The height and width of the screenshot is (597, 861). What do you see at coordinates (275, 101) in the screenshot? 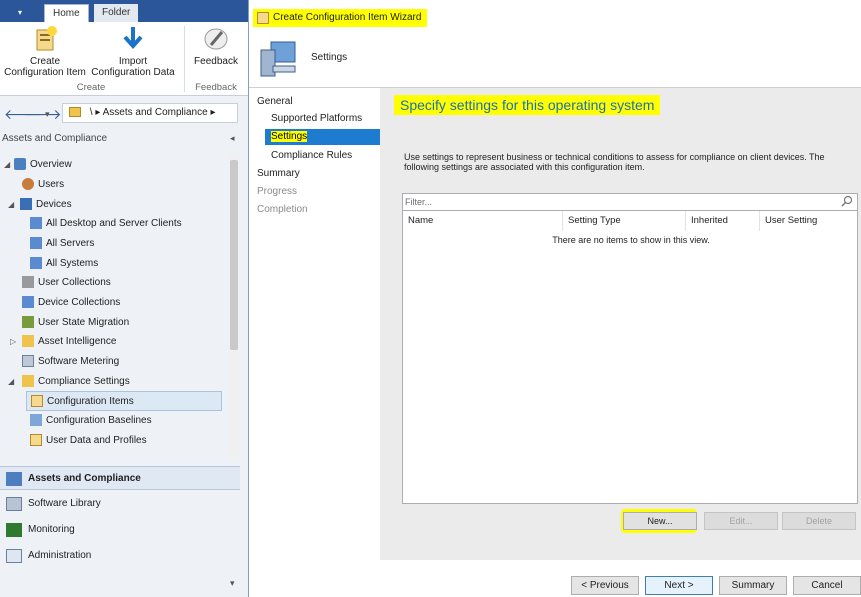
I see `wizard-step-general: General` at bounding box center [275, 101].